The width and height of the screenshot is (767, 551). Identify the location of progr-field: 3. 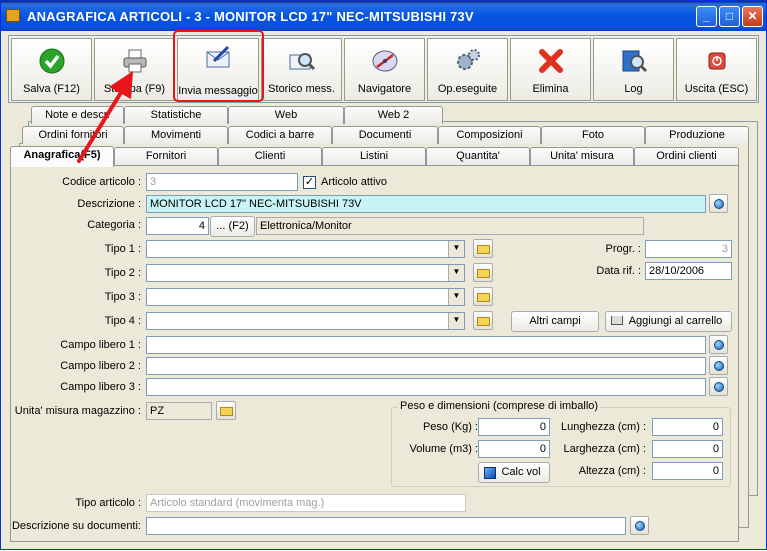
(688, 249).